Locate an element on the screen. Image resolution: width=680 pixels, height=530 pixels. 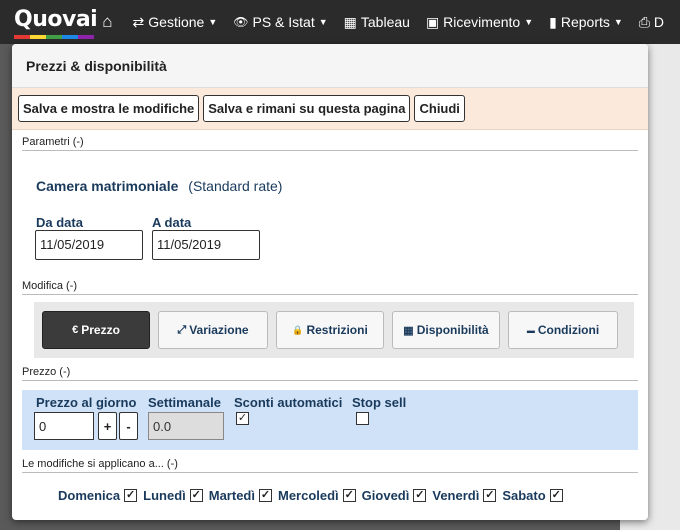
modal-title: Prezzi & disponibilità is located at coordinates (330, 66).